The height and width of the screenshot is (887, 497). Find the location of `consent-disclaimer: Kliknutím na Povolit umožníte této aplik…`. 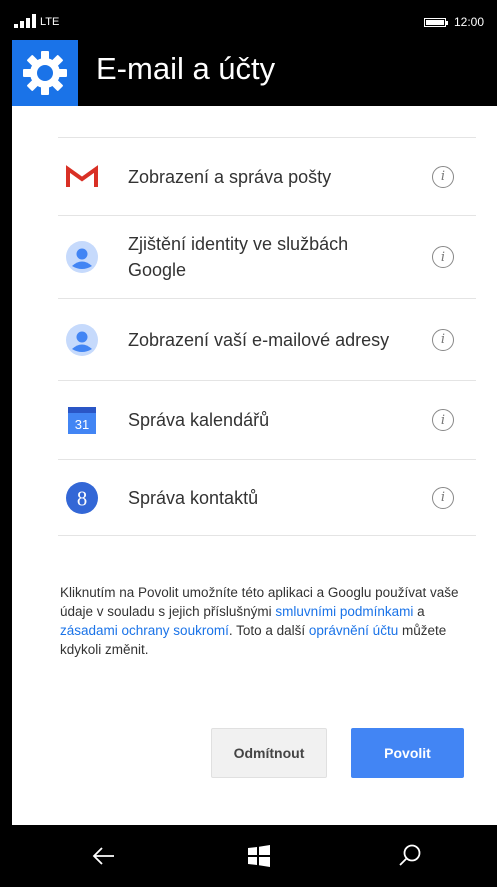

consent-disclaimer: Kliknutím na Povolit umožníte této aplik… is located at coordinates (260, 621).